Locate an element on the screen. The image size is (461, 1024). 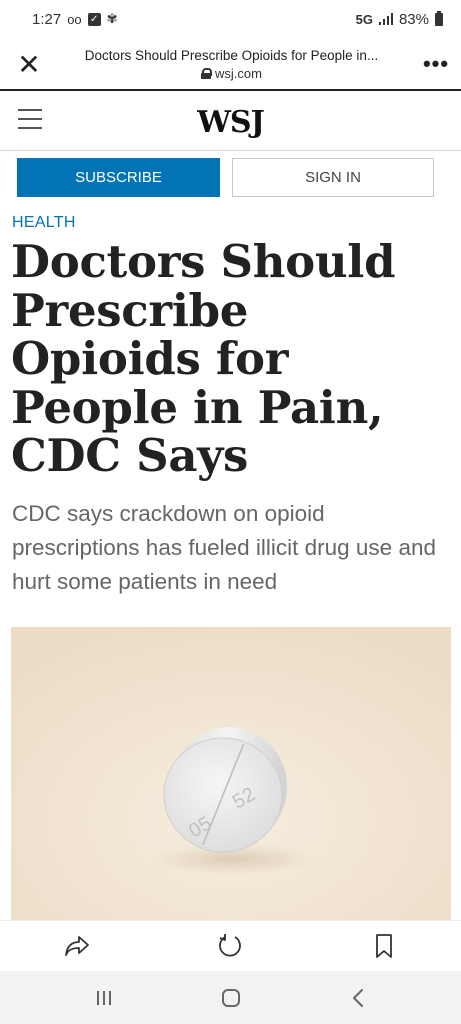
fan-icon: ✾ is located at coordinates (112, 18).